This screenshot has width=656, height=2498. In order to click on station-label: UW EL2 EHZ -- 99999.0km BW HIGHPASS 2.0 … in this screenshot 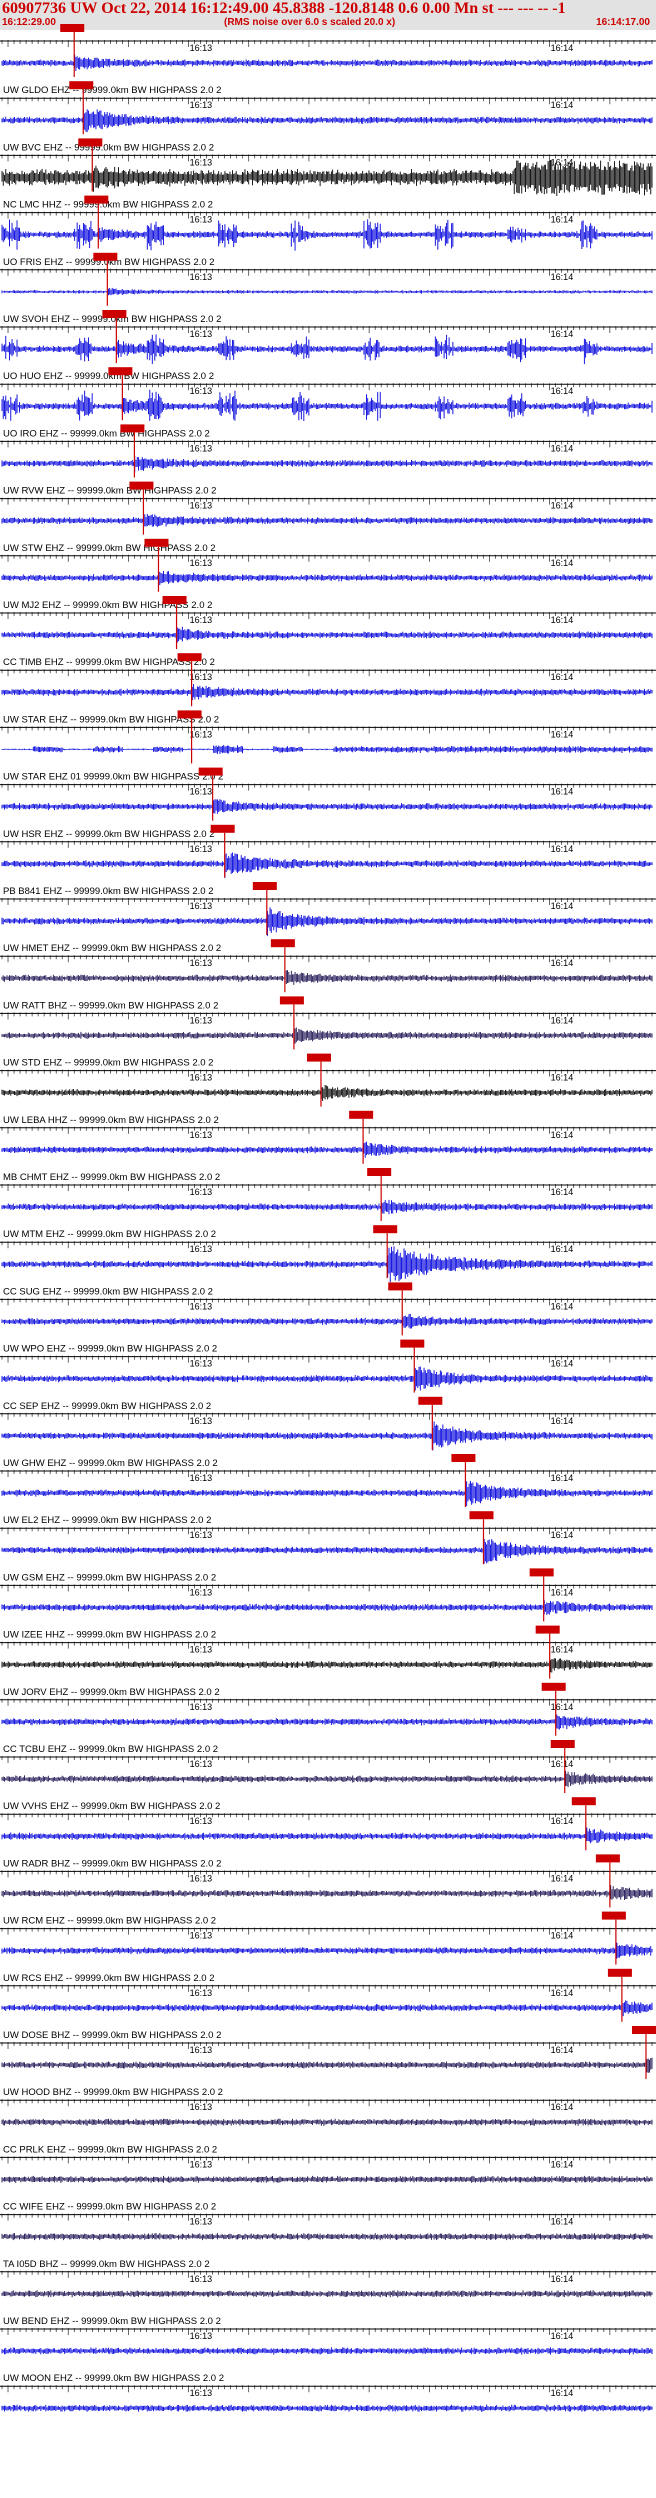, I will do `click(107, 1520)`.